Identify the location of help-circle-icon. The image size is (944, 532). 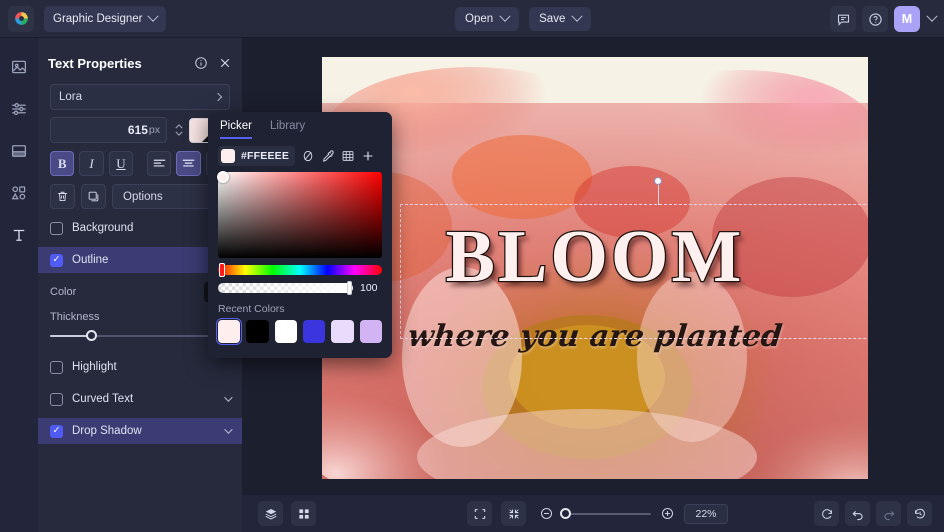
(875, 19).